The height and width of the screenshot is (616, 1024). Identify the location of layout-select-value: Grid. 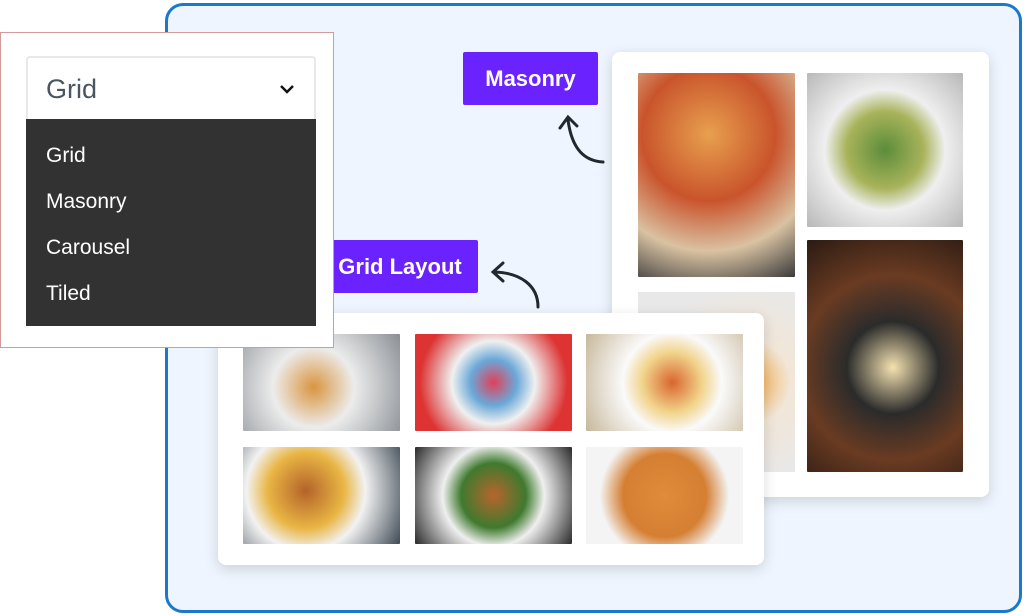
(72, 88).